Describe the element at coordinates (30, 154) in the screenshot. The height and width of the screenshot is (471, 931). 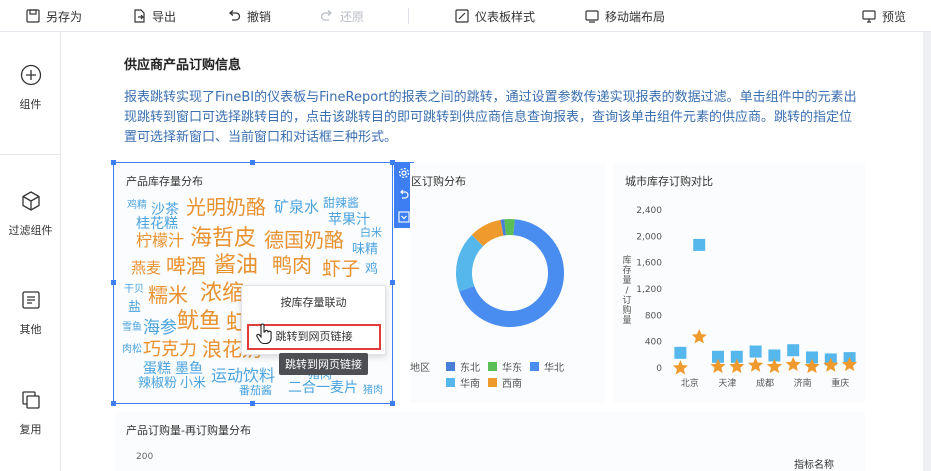
I see `sidebar-divider` at that location.